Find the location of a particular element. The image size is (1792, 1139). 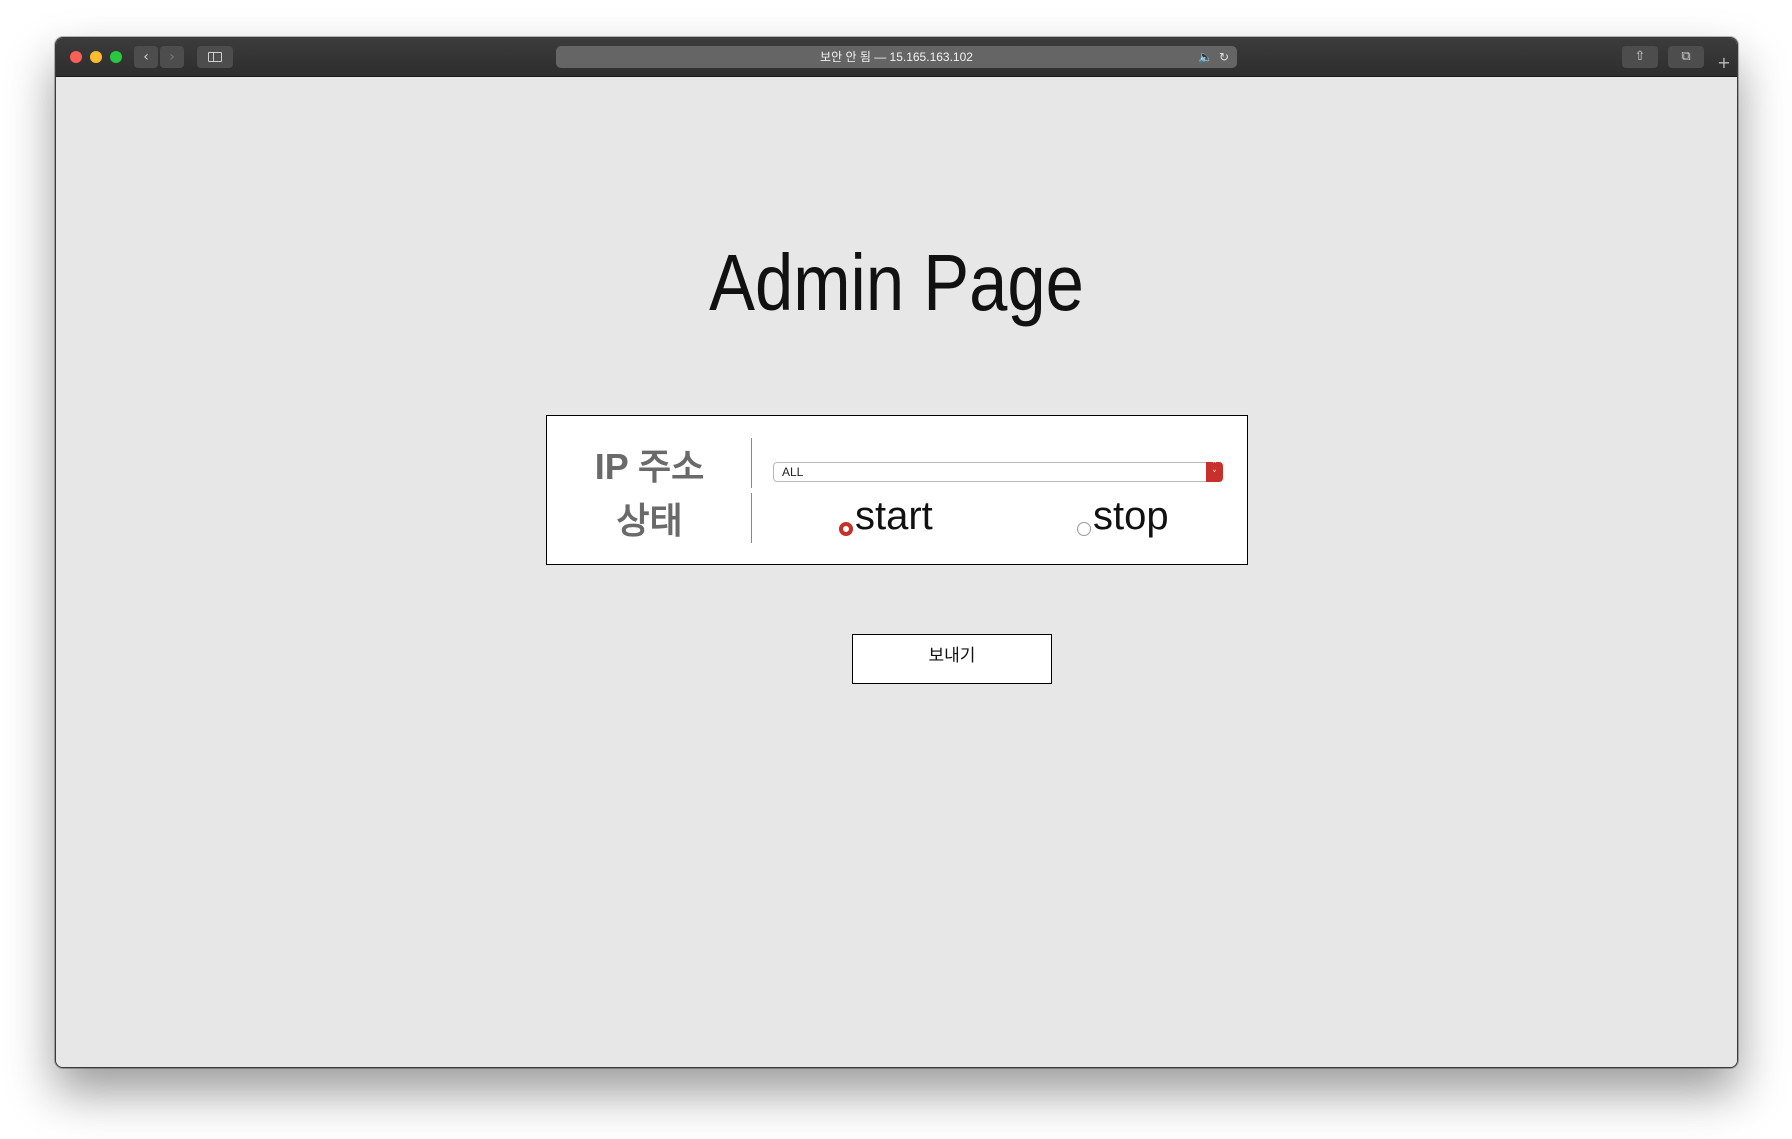

speaker-icon: 🔈 is located at coordinates (1205, 57).